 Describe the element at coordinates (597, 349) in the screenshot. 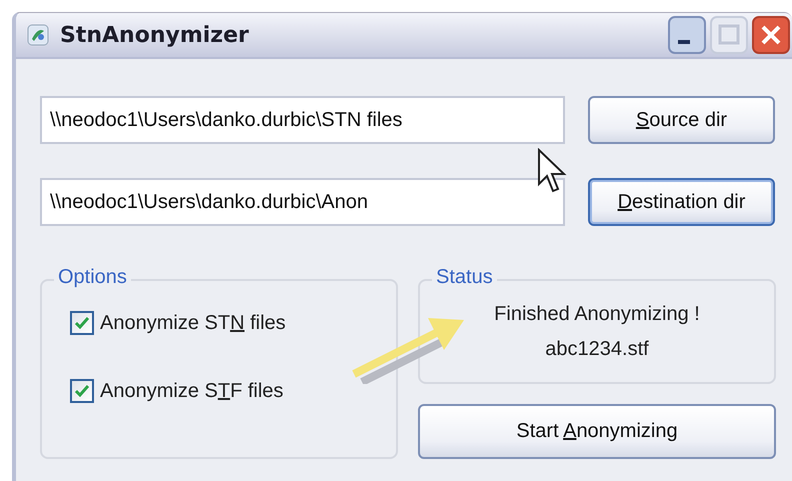

I see `status-text: abc1234.stf` at that location.